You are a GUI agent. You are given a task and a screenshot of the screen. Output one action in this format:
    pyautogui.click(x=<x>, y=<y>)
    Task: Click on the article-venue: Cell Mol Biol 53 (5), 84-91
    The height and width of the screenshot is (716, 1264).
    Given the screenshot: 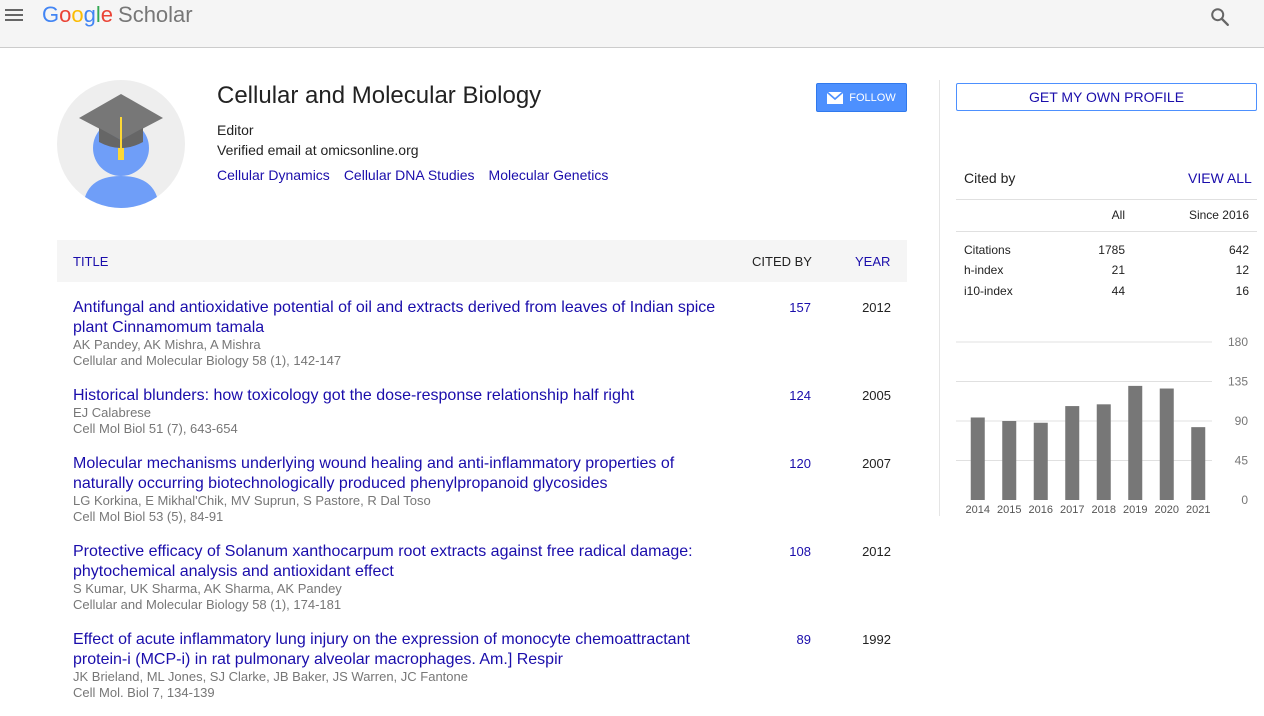 What is the action you would take?
    pyautogui.click(x=148, y=516)
    